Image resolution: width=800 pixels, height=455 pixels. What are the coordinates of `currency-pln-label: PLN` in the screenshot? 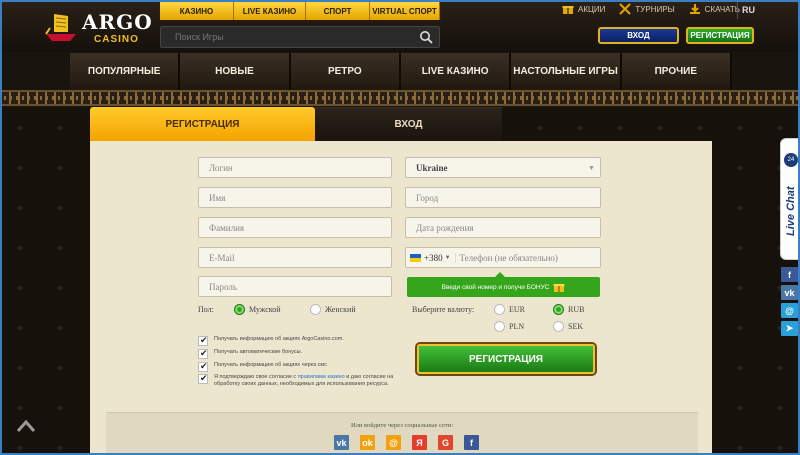 It's located at (517, 326).